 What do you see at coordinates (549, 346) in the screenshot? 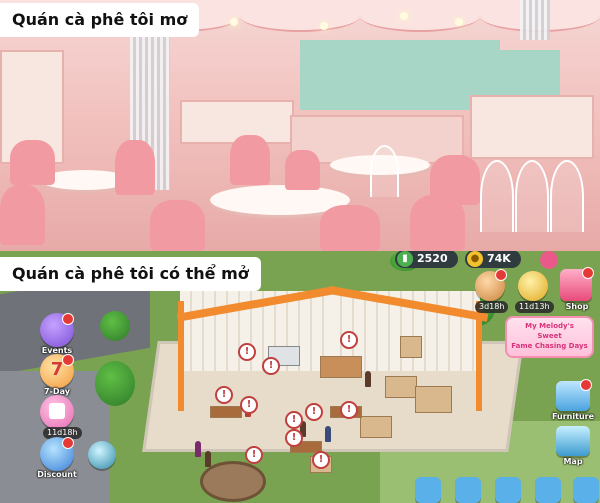
I see `event-banner-tagline: Fame Chasing Days` at bounding box center [549, 346].